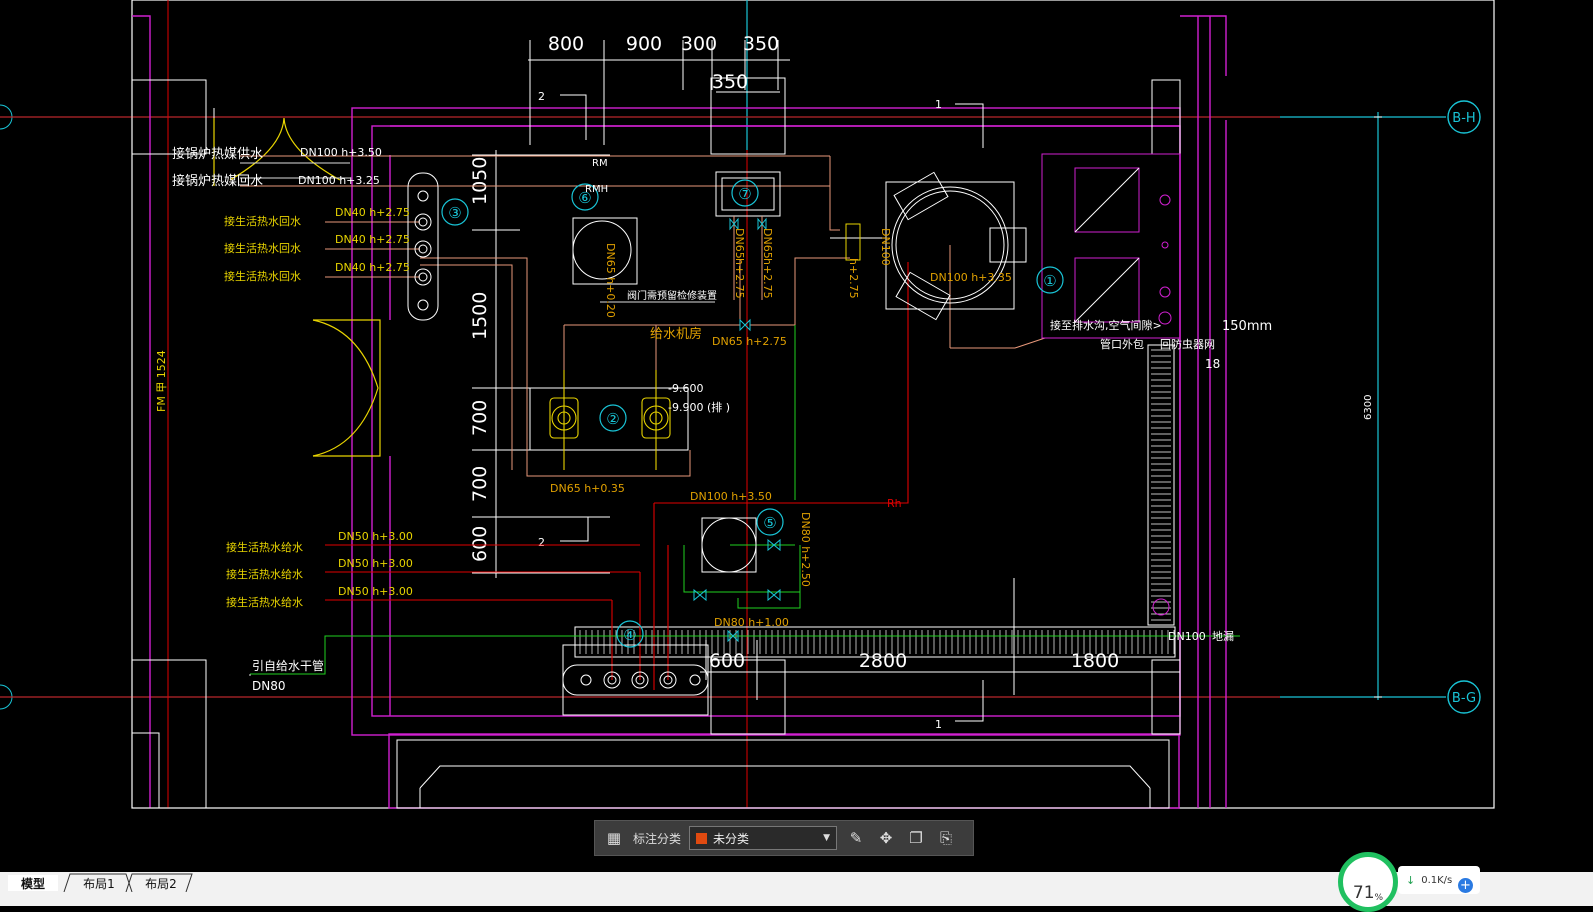 The image size is (1593, 912). Describe the element at coordinates (657, 838) in the screenshot. I see `toolbar-label: 标注分类` at that location.